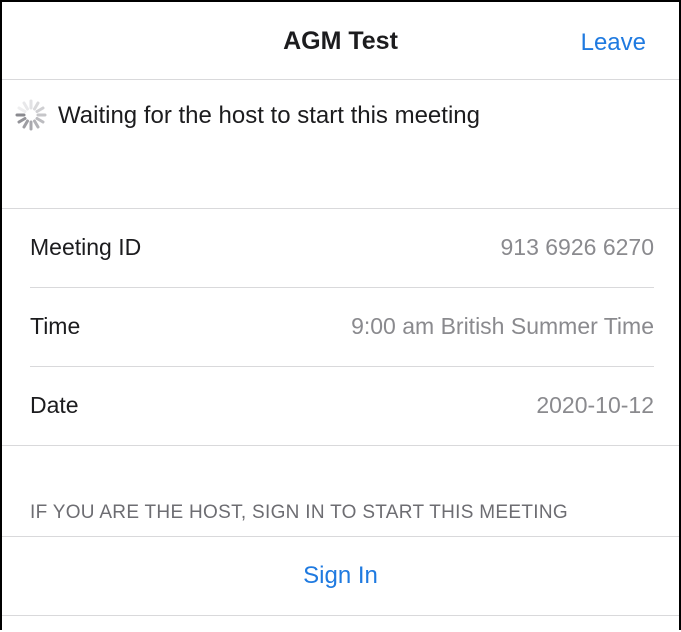  What do you see at coordinates (613, 43) in the screenshot?
I see `leave-button: Leave` at bounding box center [613, 43].